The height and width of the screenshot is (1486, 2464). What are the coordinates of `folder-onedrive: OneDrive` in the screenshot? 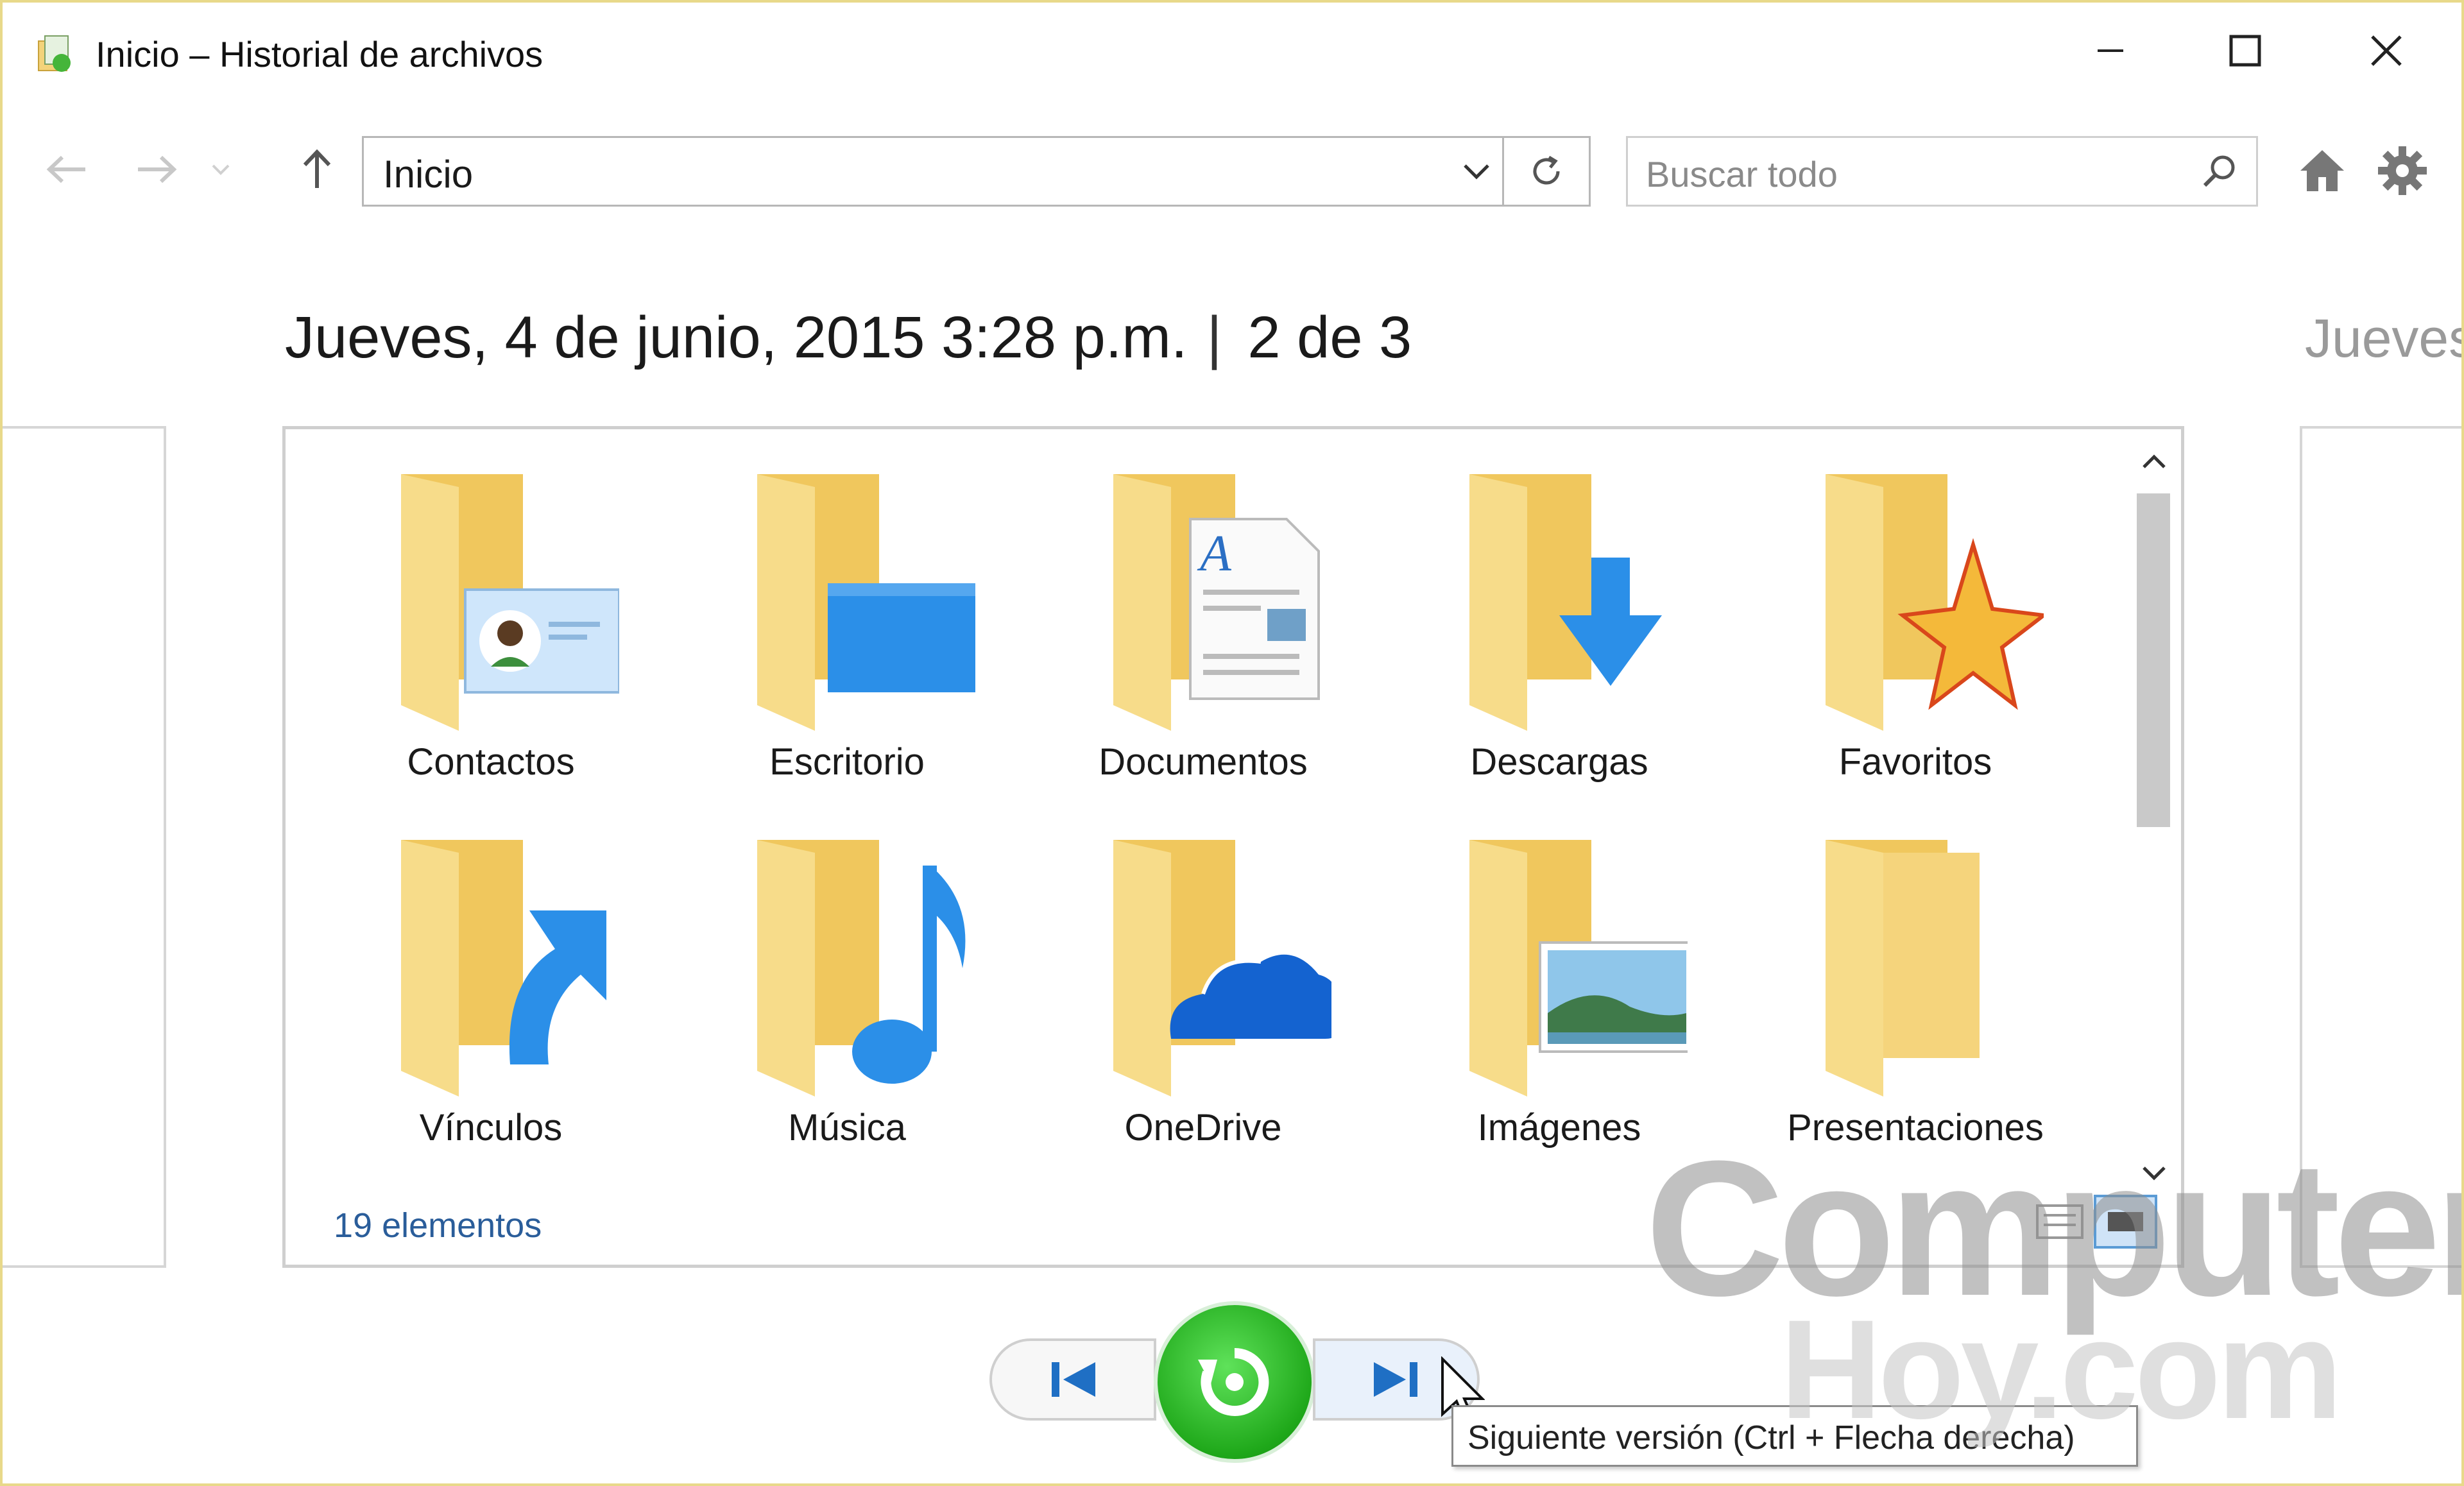 It's located at (1203, 1006).